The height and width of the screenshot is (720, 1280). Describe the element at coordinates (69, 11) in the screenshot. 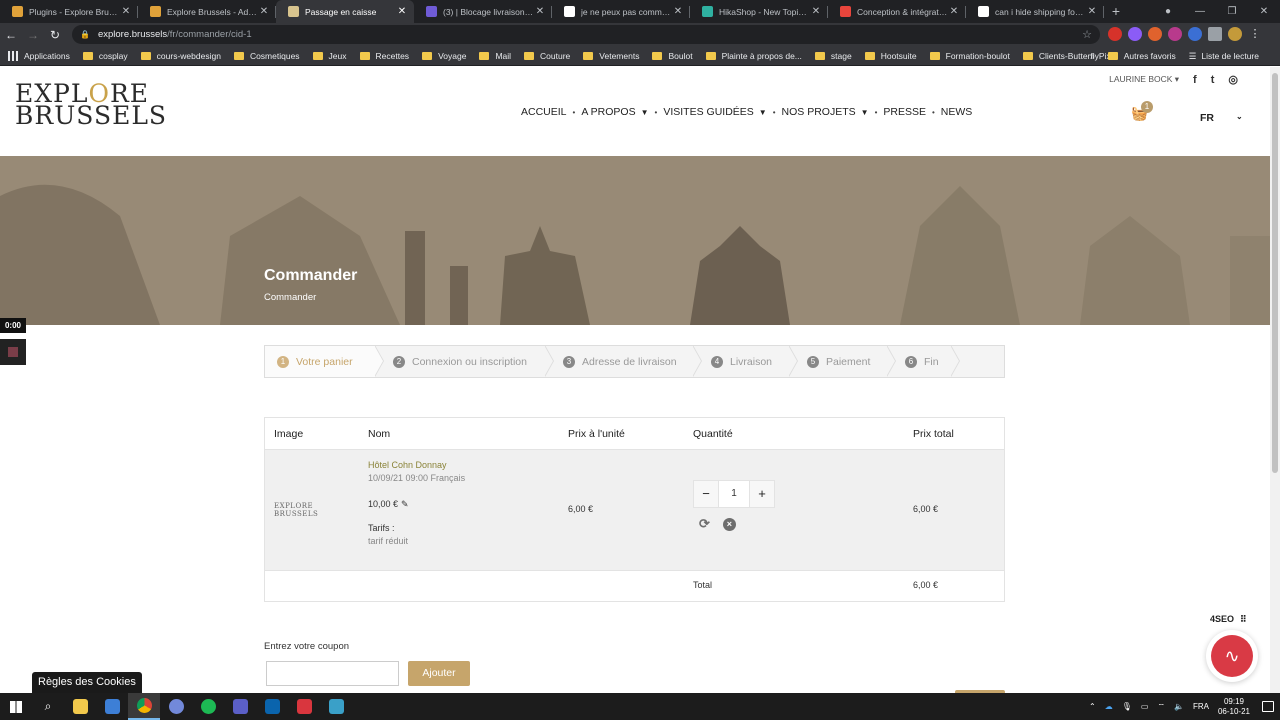

I see `browser-tab: Plugins - Explore Brussels ✕` at that location.